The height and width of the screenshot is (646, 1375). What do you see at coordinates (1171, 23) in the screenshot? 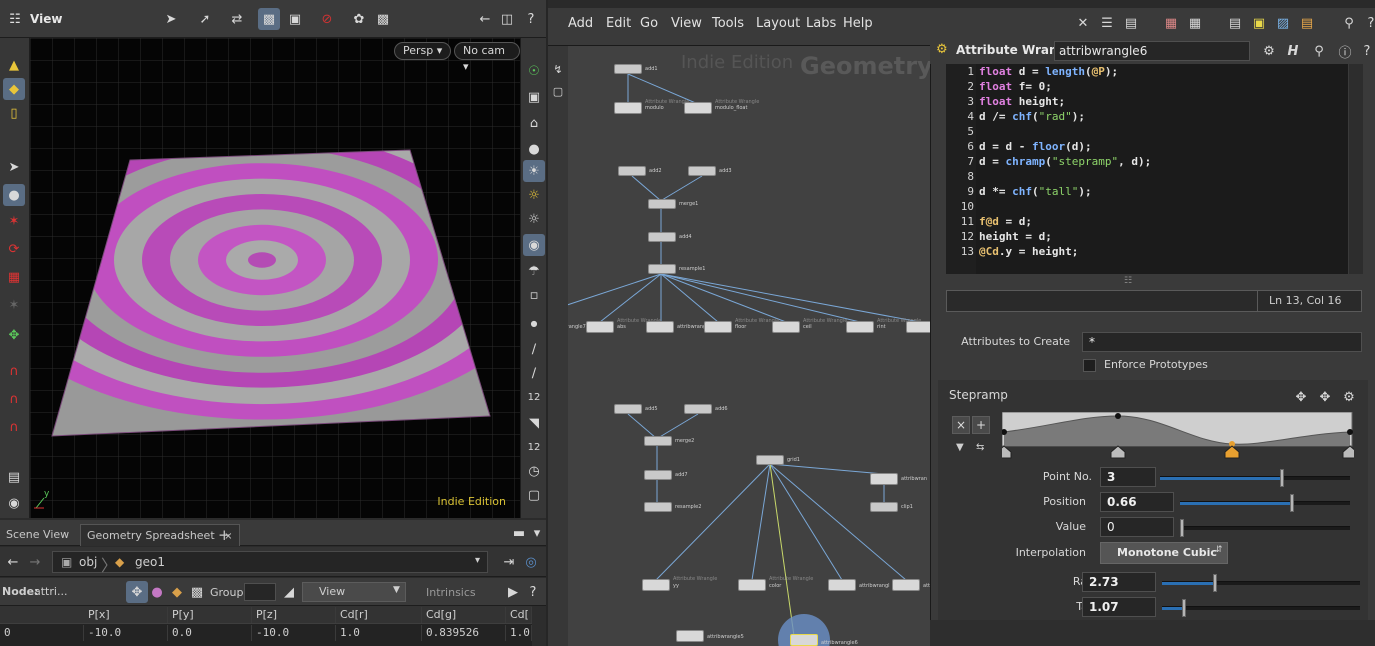
I see `grid-view-icon: ▦` at bounding box center [1171, 23].